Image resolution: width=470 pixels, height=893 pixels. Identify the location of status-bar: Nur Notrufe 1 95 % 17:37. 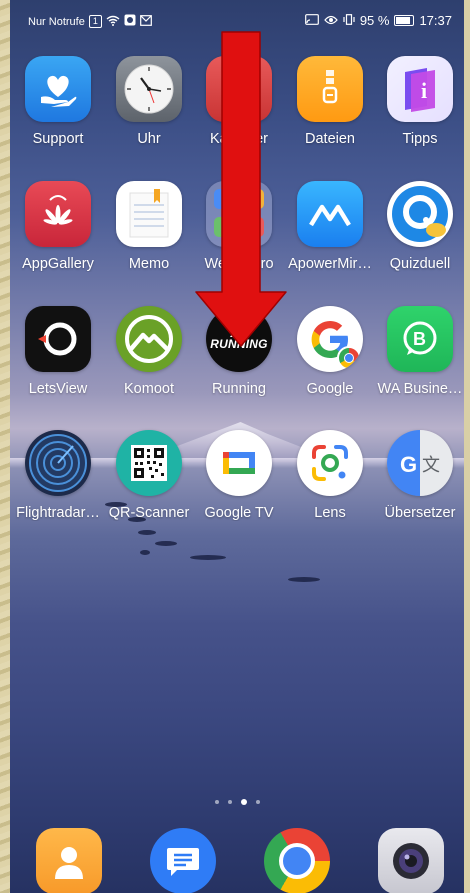
(237, 17).